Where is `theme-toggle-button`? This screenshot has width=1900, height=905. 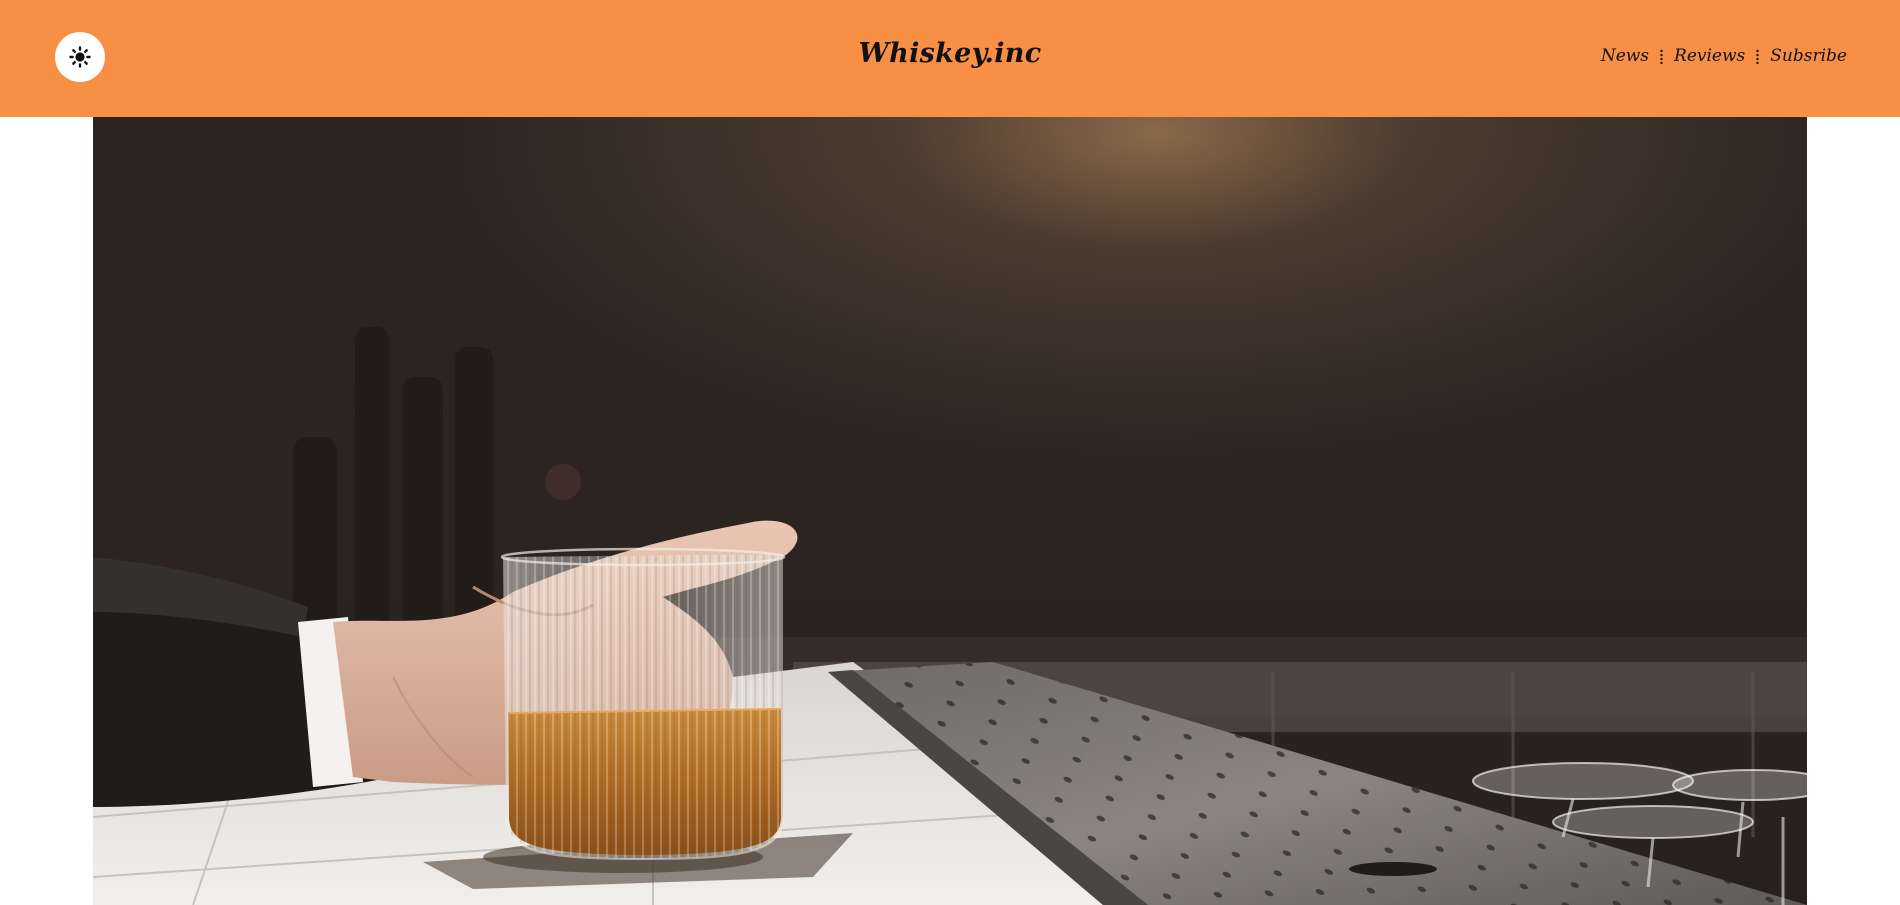
theme-toggle-button is located at coordinates (80, 57).